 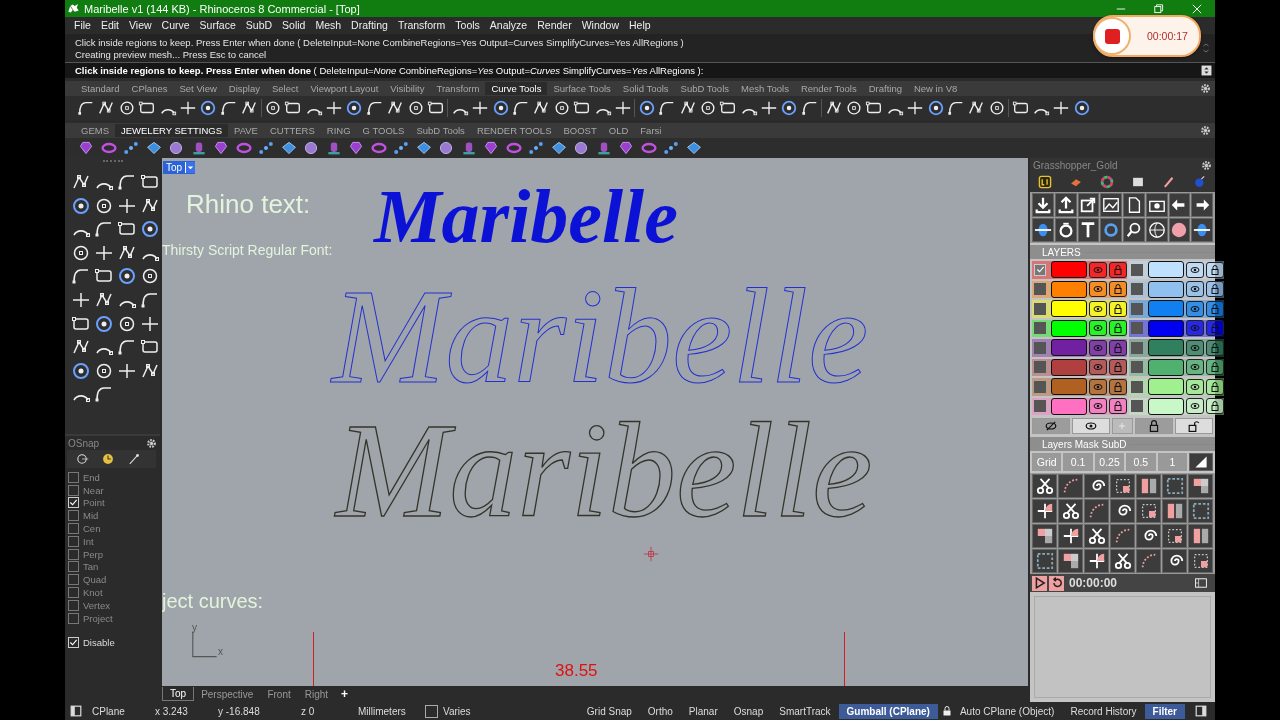 What do you see at coordinates (1007, 711) in the screenshot?
I see `status-toggle: Auto CPlane (Object)` at bounding box center [1007, 711].